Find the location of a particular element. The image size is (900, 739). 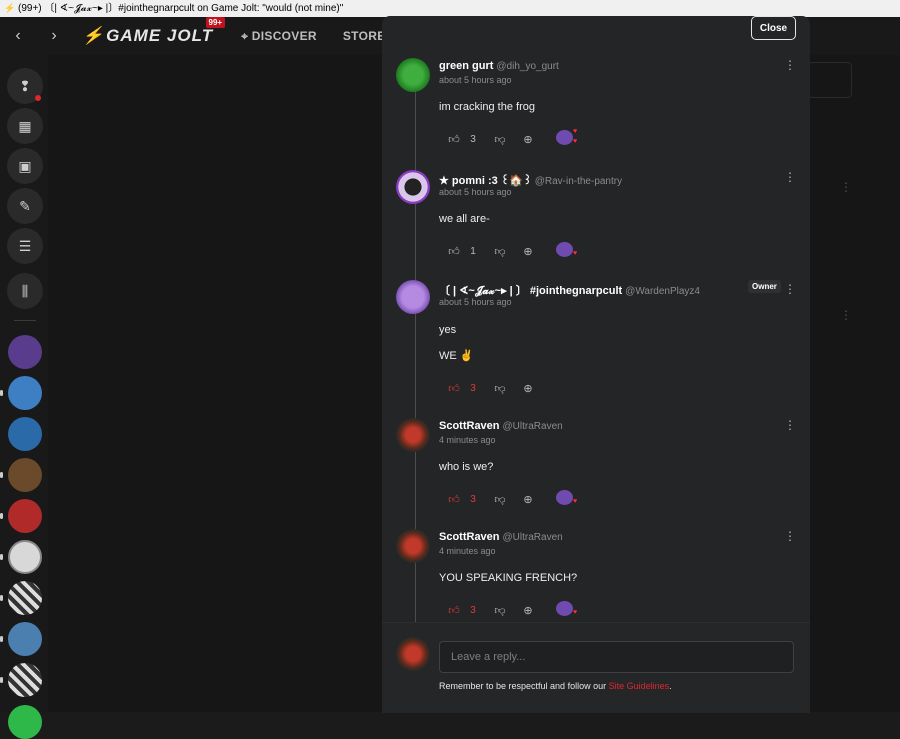

close-button: Close is located at coordinates (773, 28).